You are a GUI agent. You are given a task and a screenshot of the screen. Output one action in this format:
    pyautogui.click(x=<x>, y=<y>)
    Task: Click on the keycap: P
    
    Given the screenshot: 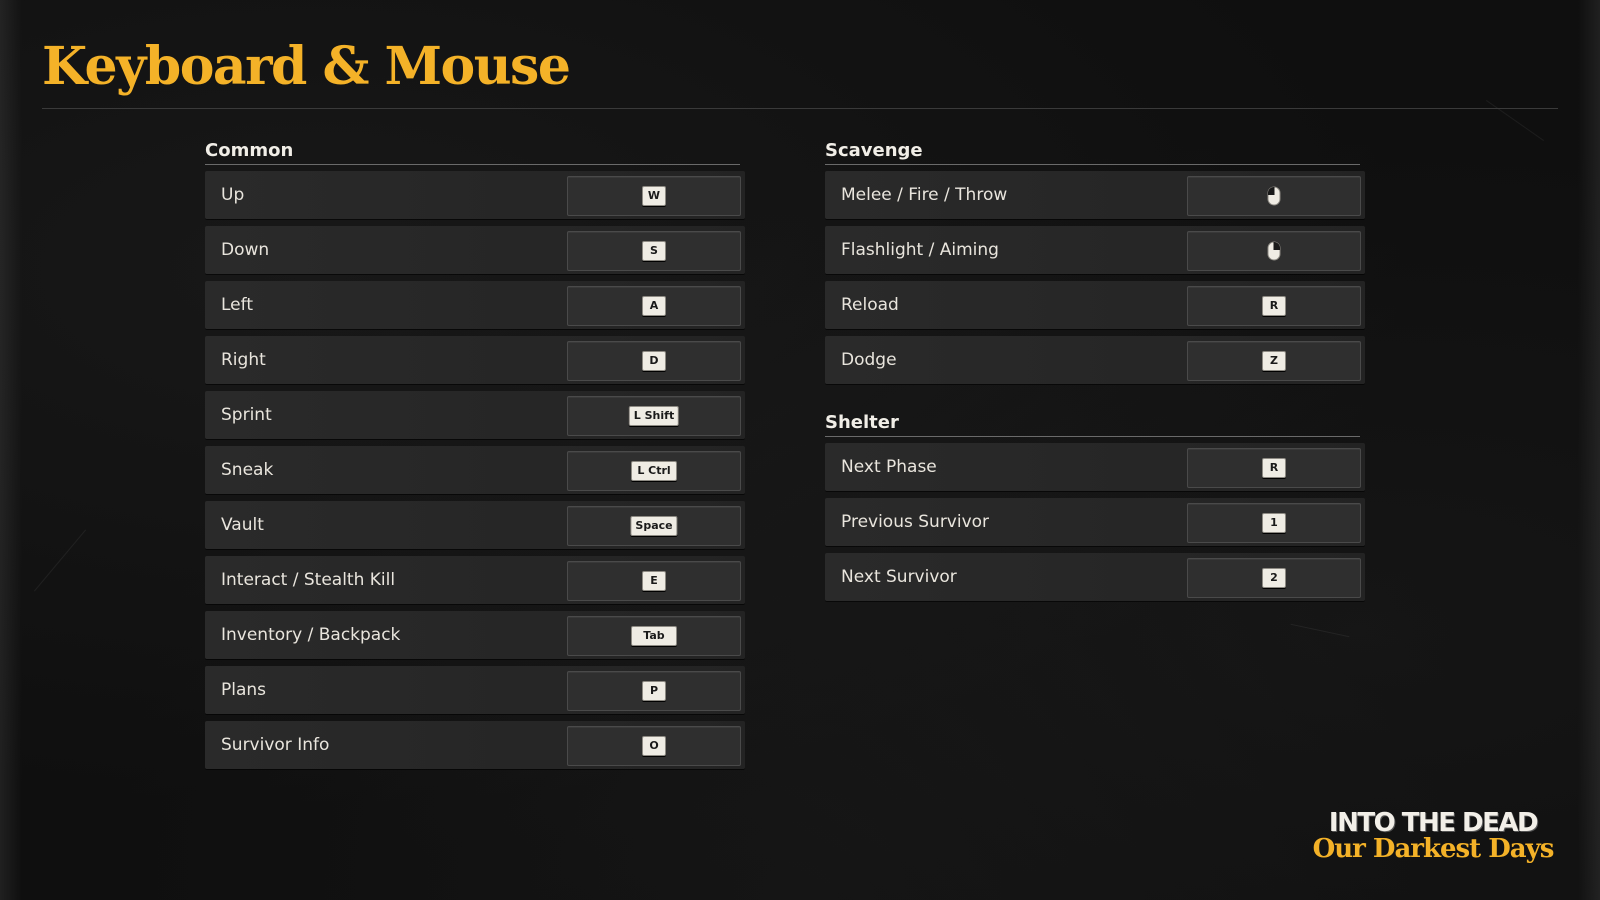 What is the action you would take?
    pyautogui.click(x=654, y=691)
    